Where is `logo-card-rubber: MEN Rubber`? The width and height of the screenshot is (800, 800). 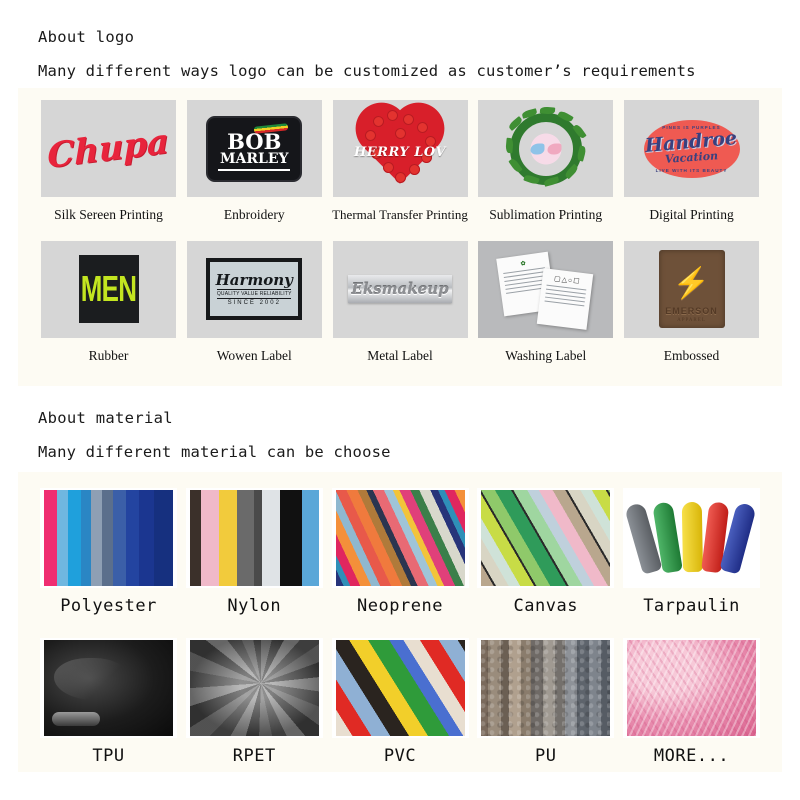 logo-card-rubber: MEN Rubber is located at coordinates (108, 302).